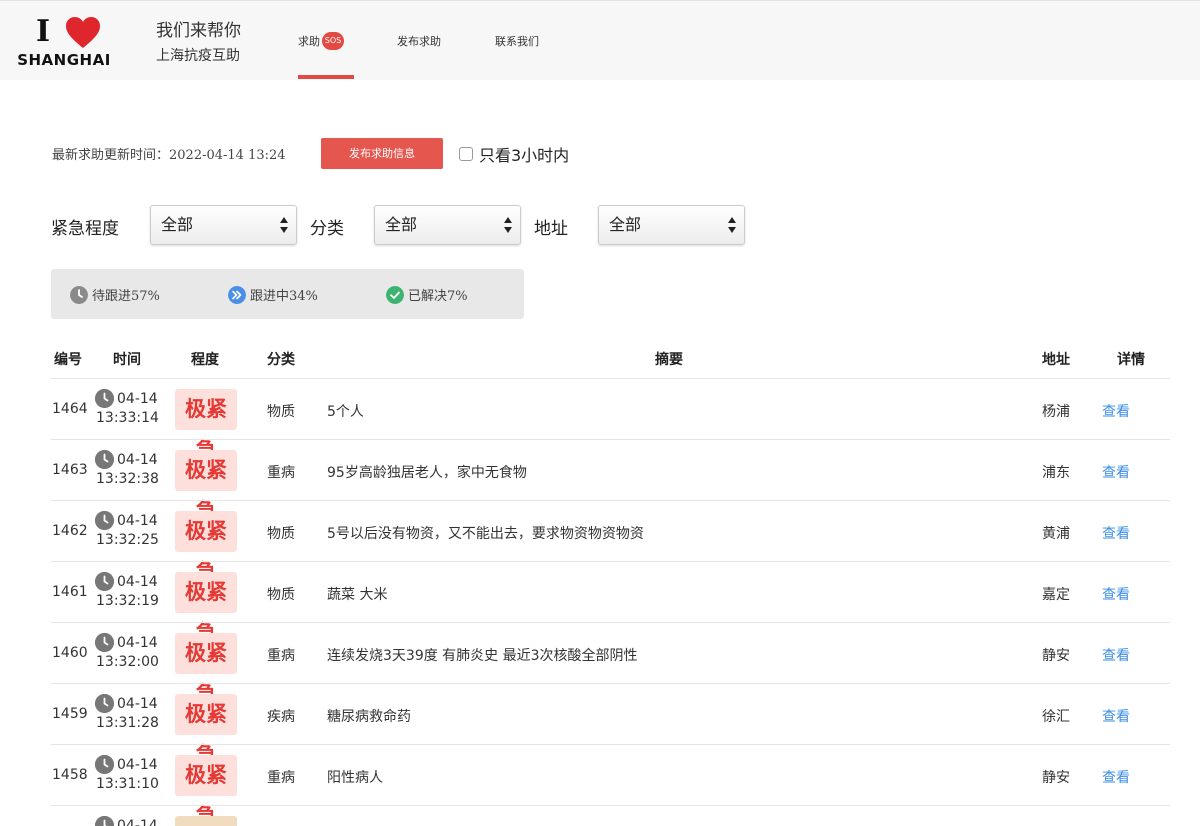 The height and width of the screenshot is (826, 1200). Describe the element at coordinates (85, 229) in the screenshot. I see `urgency-filter-label: 紧急程度` at that location.